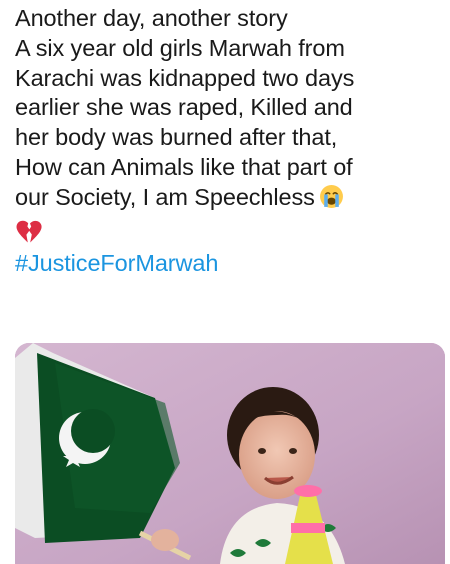 The height and width of the screenshot is (564, 450). What do you see at coordinates (185, 77) in the screenshot?
I see `tweet-line-3: Karachi was kidnapped two days` at bounding box center [185, 77].